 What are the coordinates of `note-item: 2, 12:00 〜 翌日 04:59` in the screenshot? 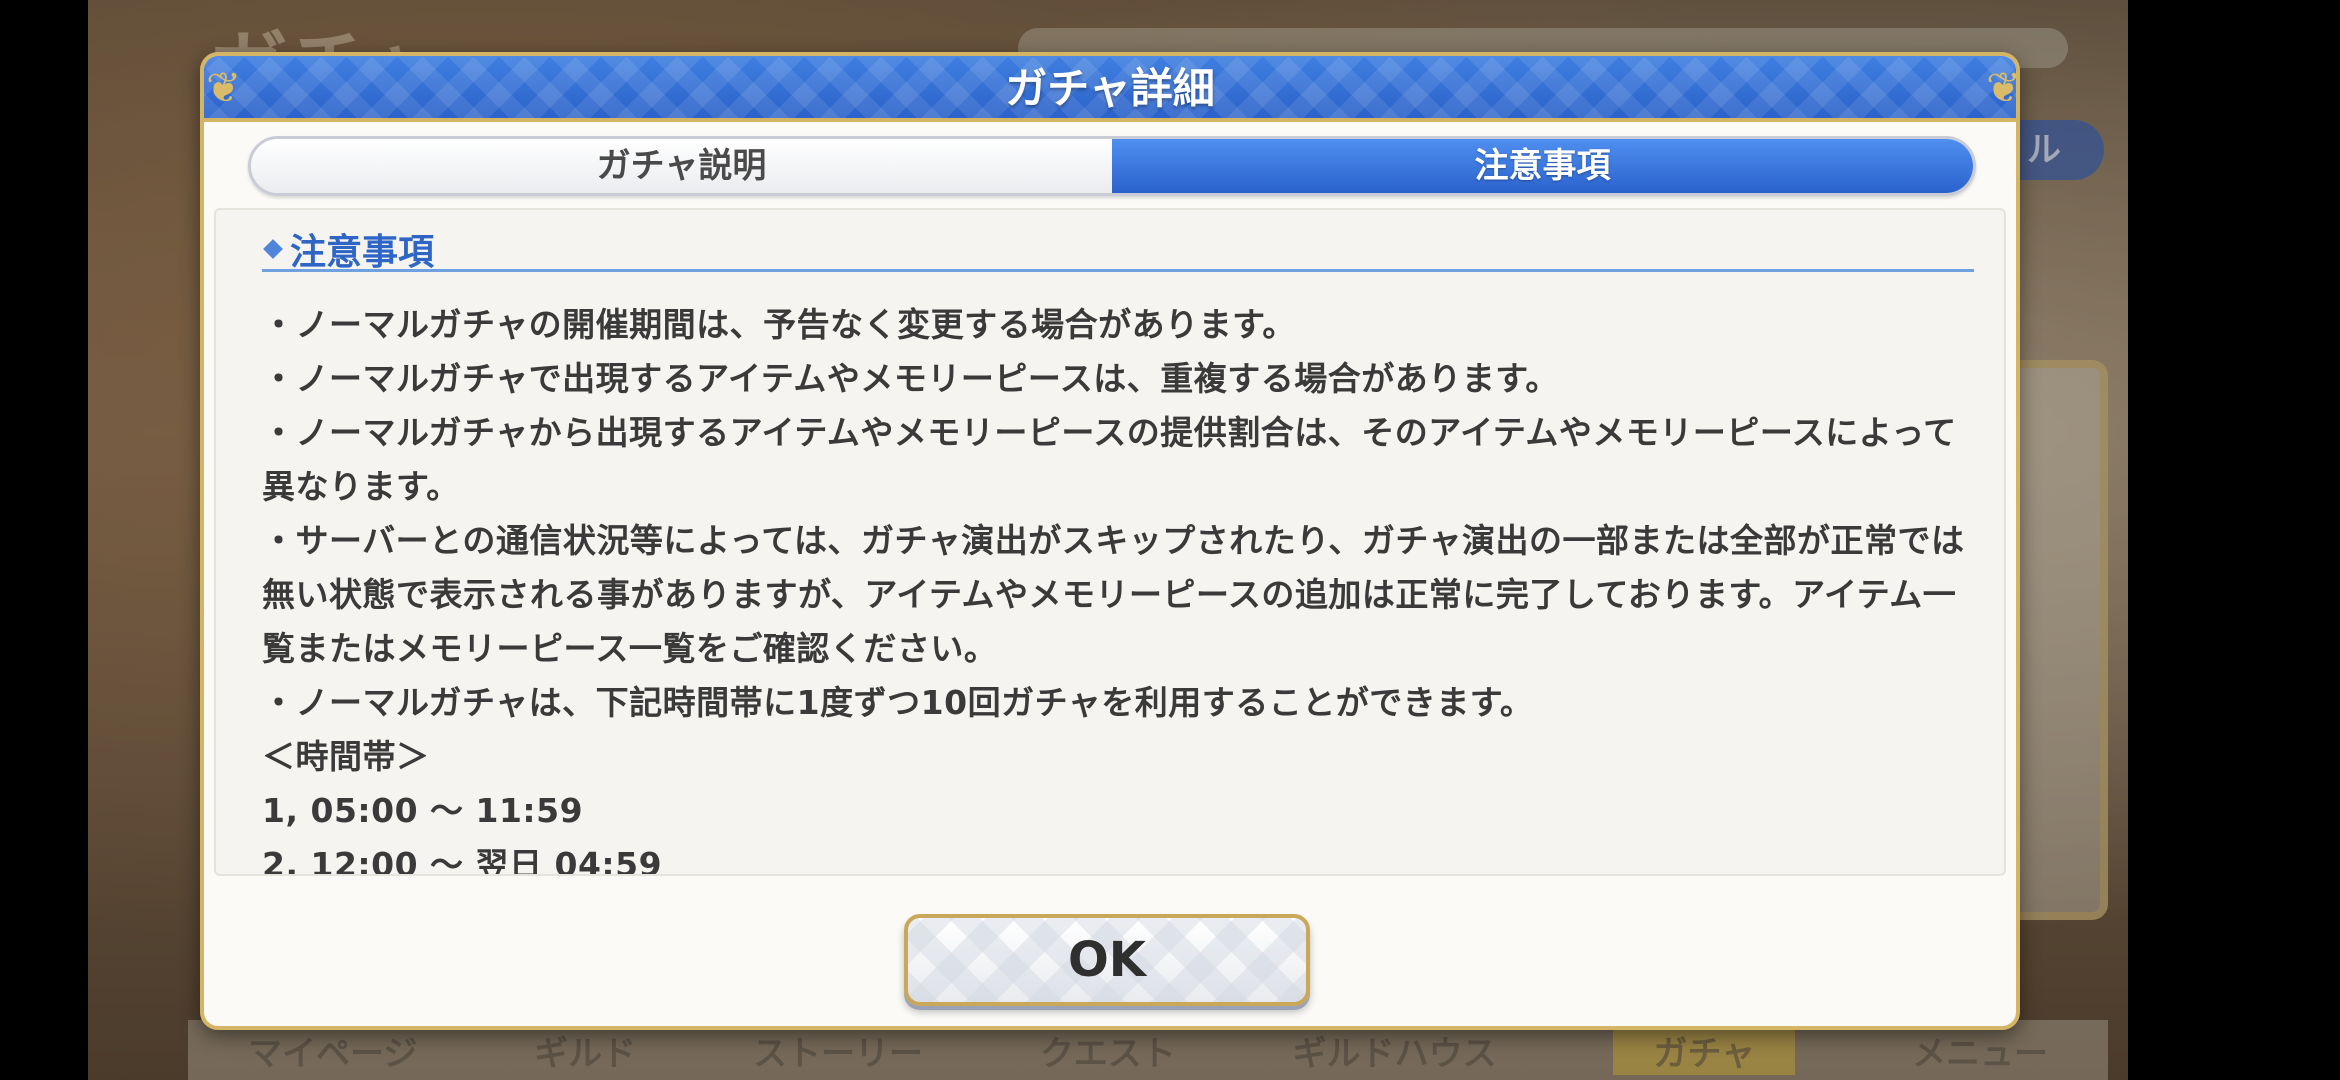 It's located at (462, 860).